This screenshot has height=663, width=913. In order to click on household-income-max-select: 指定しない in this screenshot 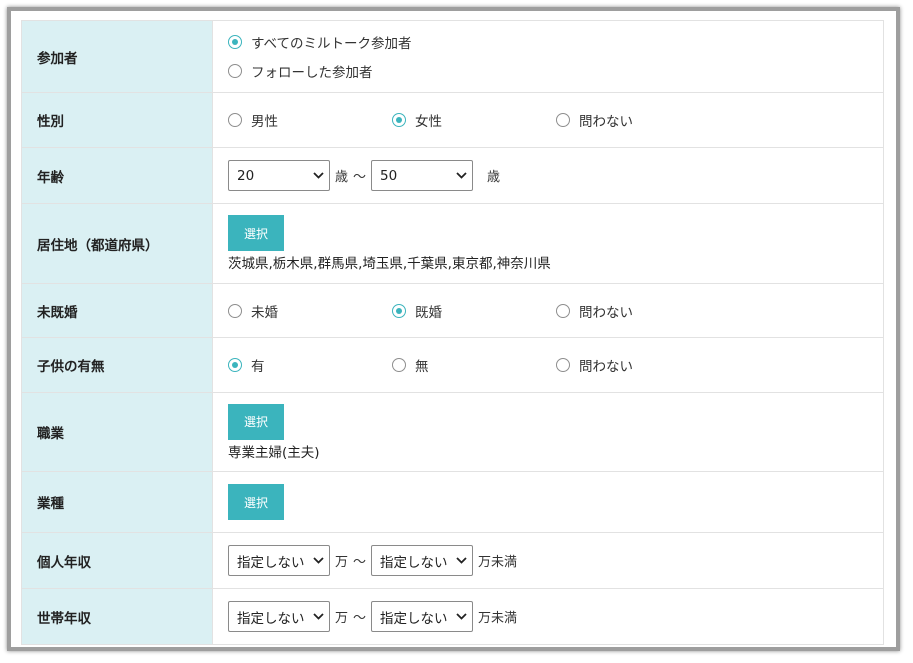, I will do `click(422, 616)`.